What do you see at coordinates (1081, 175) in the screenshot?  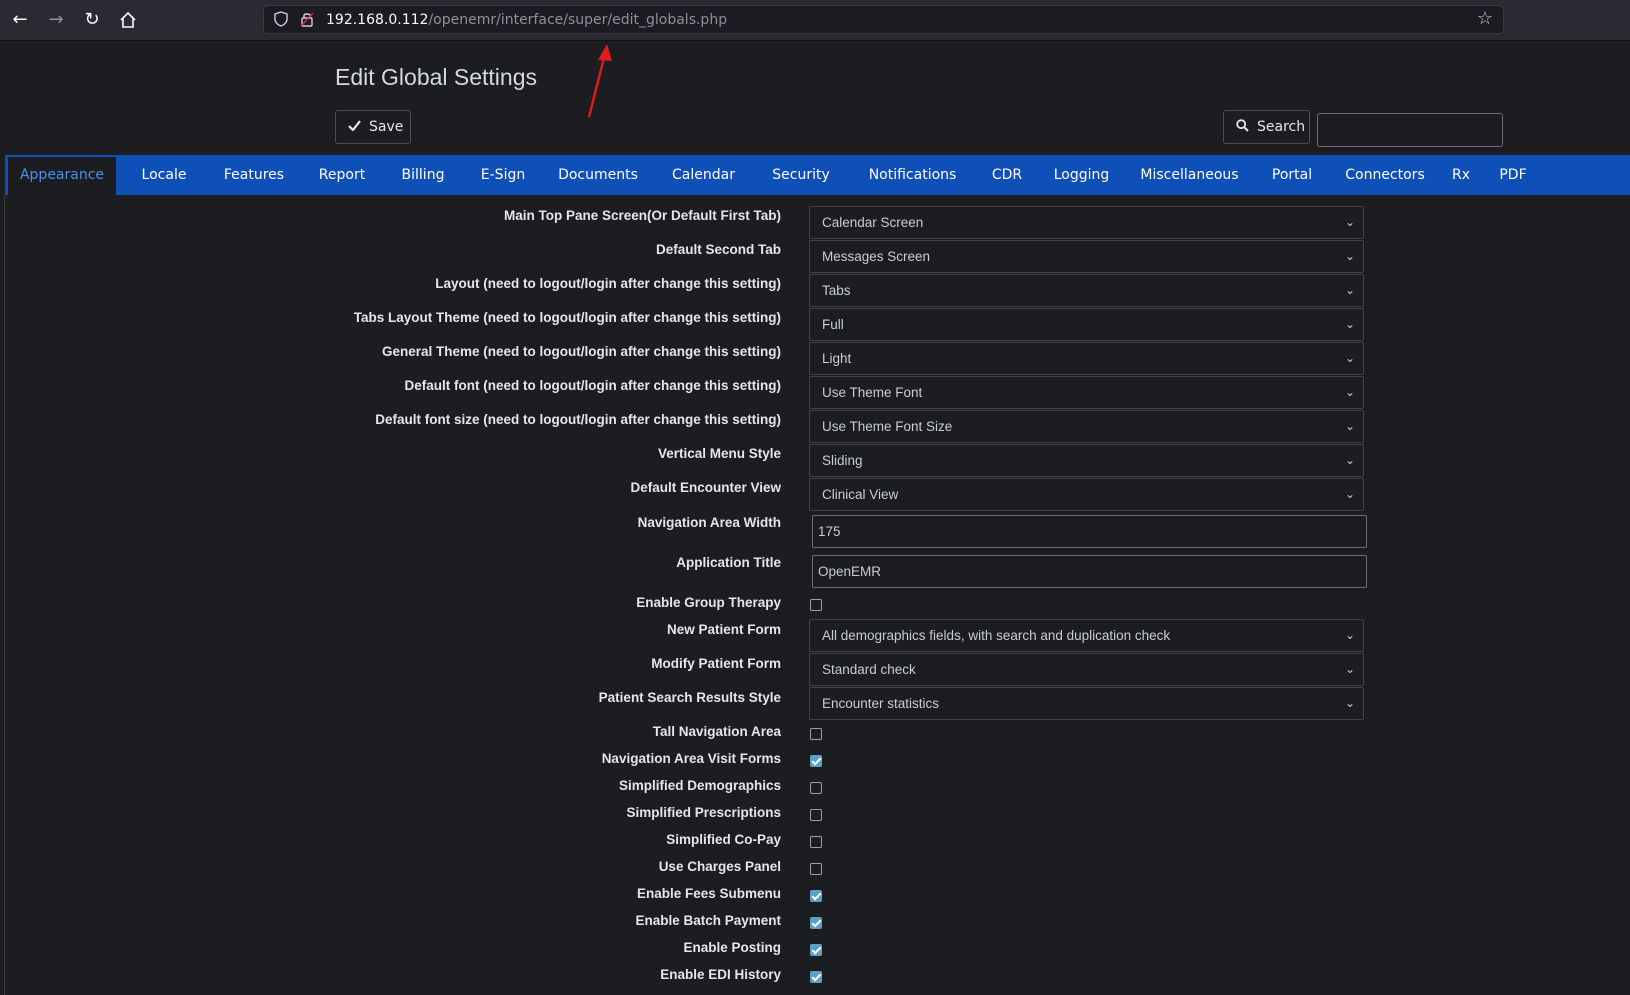 I see `tab-logging: Logging` at bounding box center [1081, 175].